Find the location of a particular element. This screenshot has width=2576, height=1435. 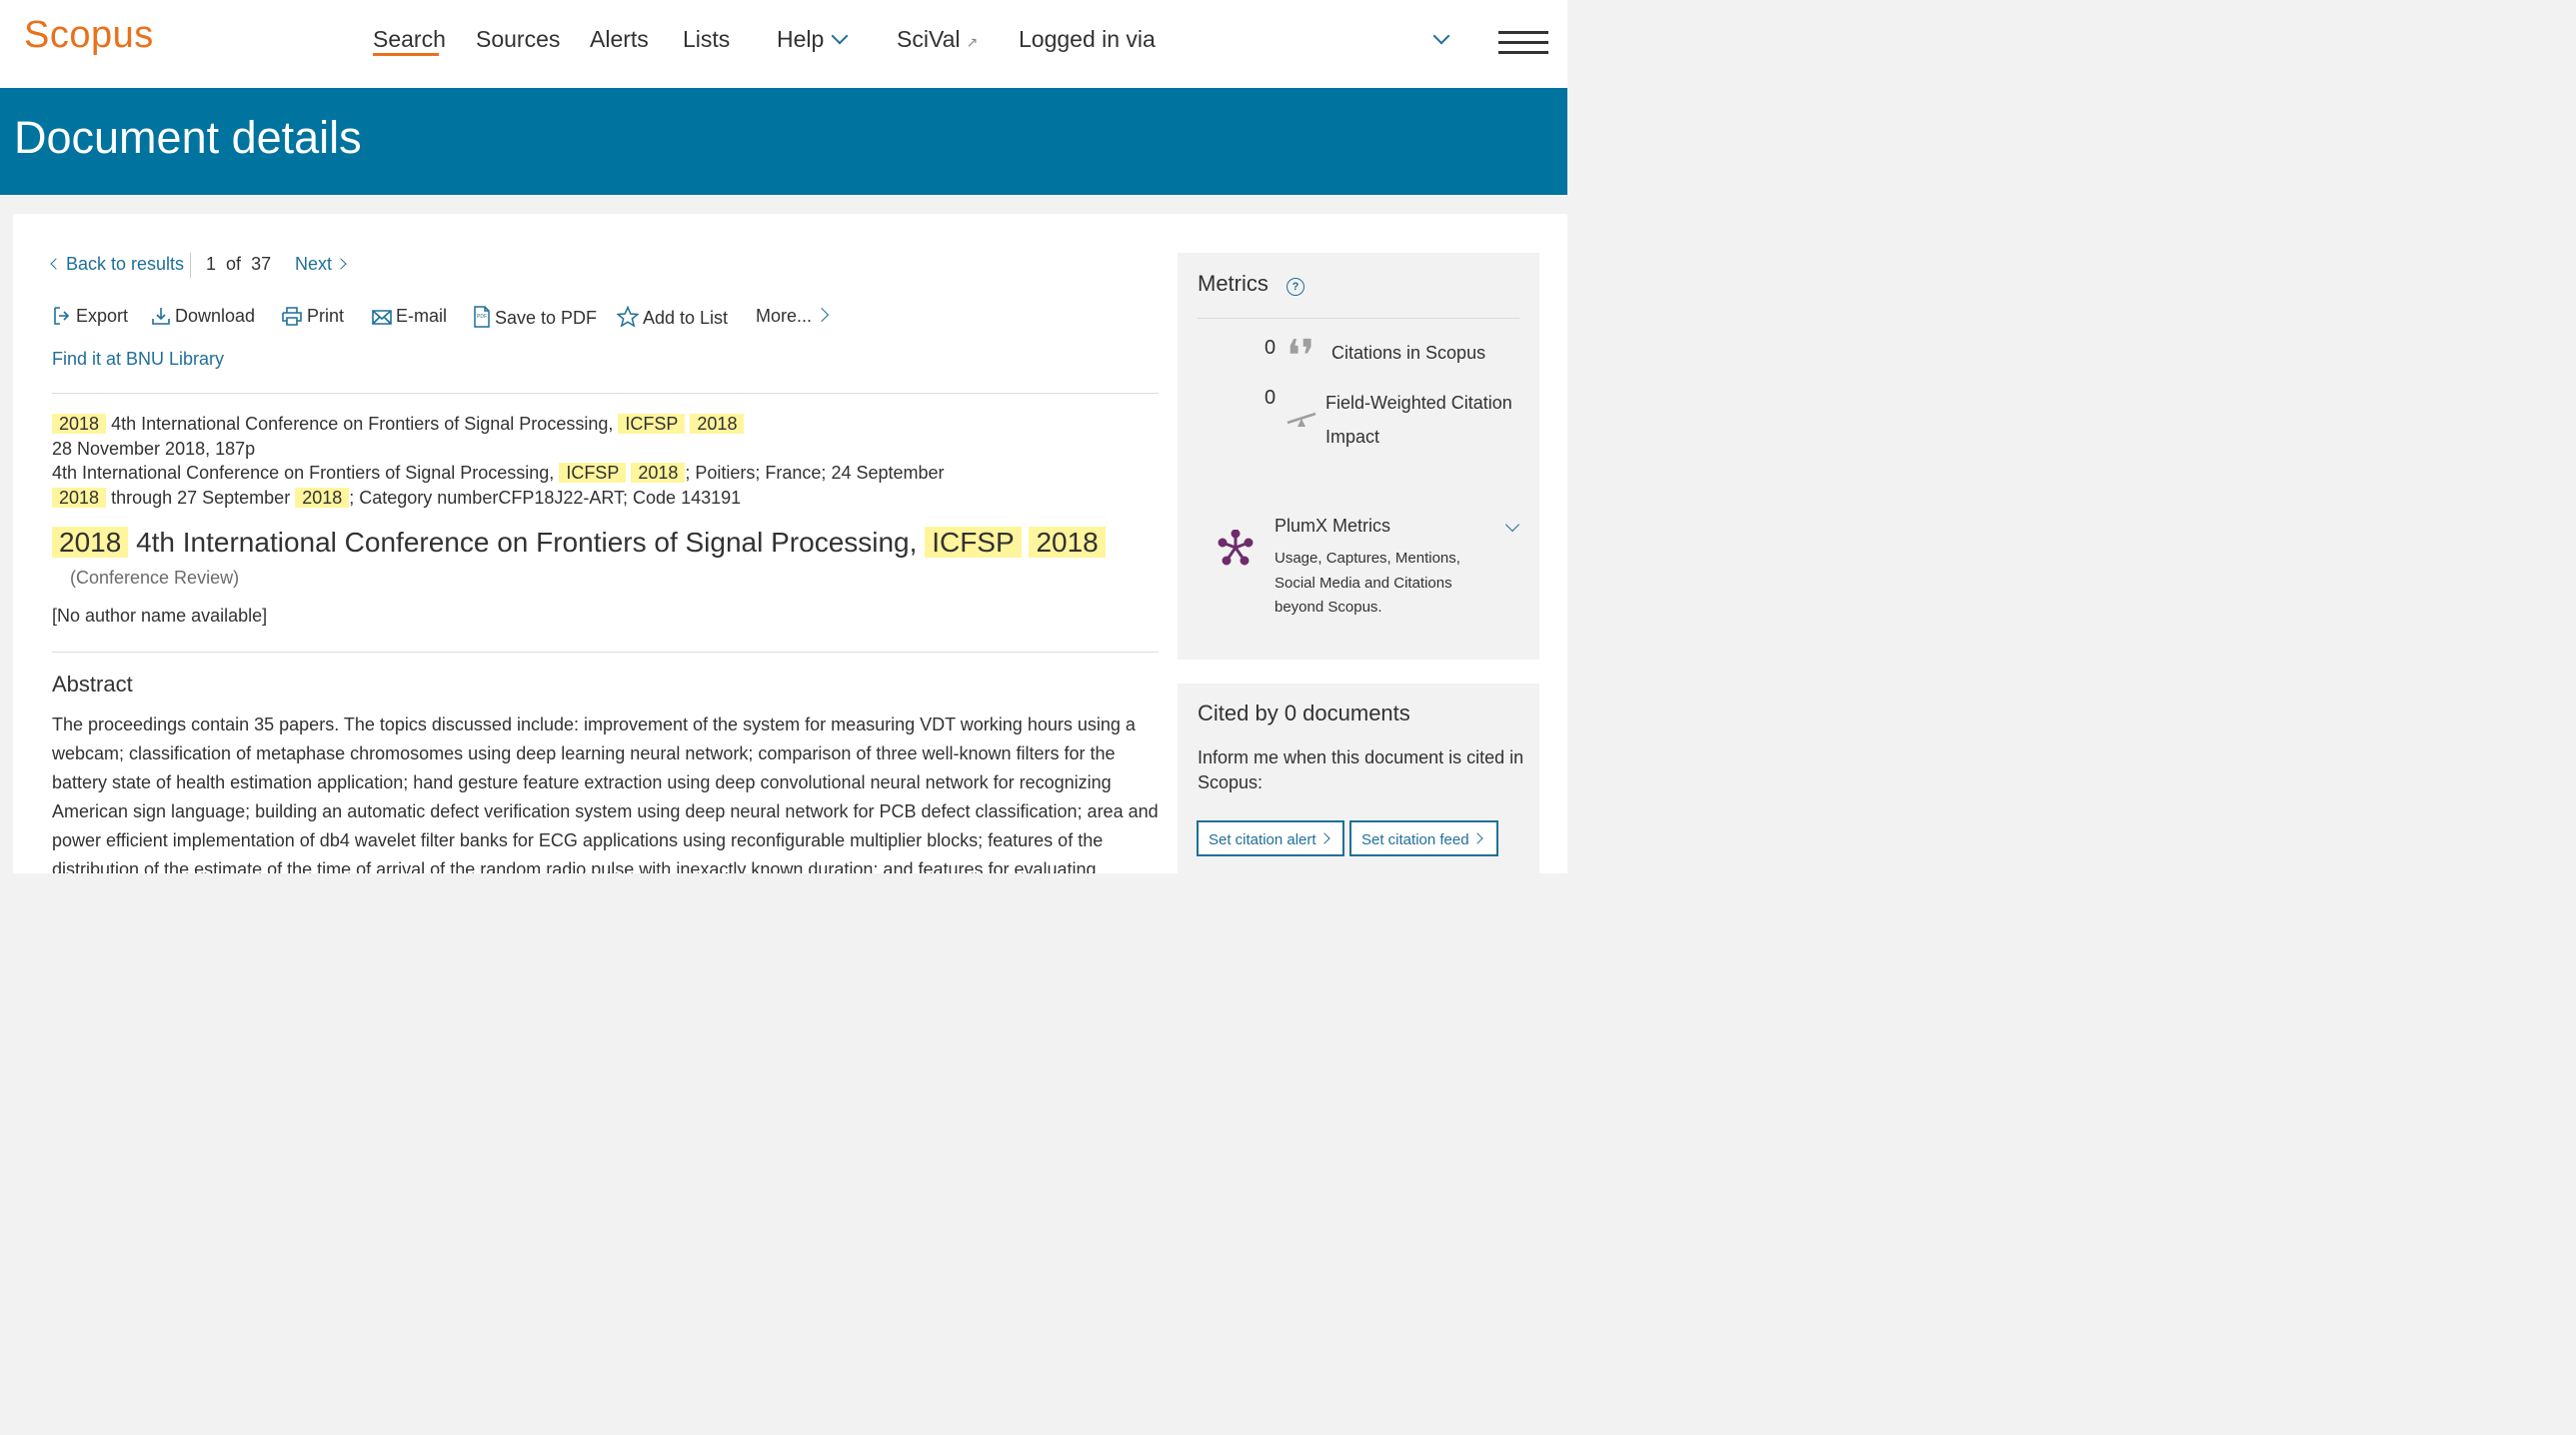

plumx-title: PlumX Metrics is located at coordinates (1332, 526).